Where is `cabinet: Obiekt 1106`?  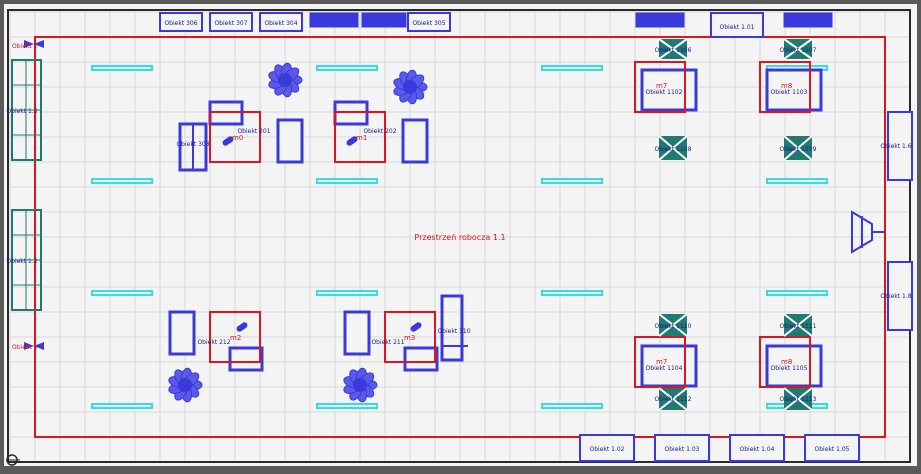
cabinet: Obiekt 1106 is located at coordinates (673, 49).